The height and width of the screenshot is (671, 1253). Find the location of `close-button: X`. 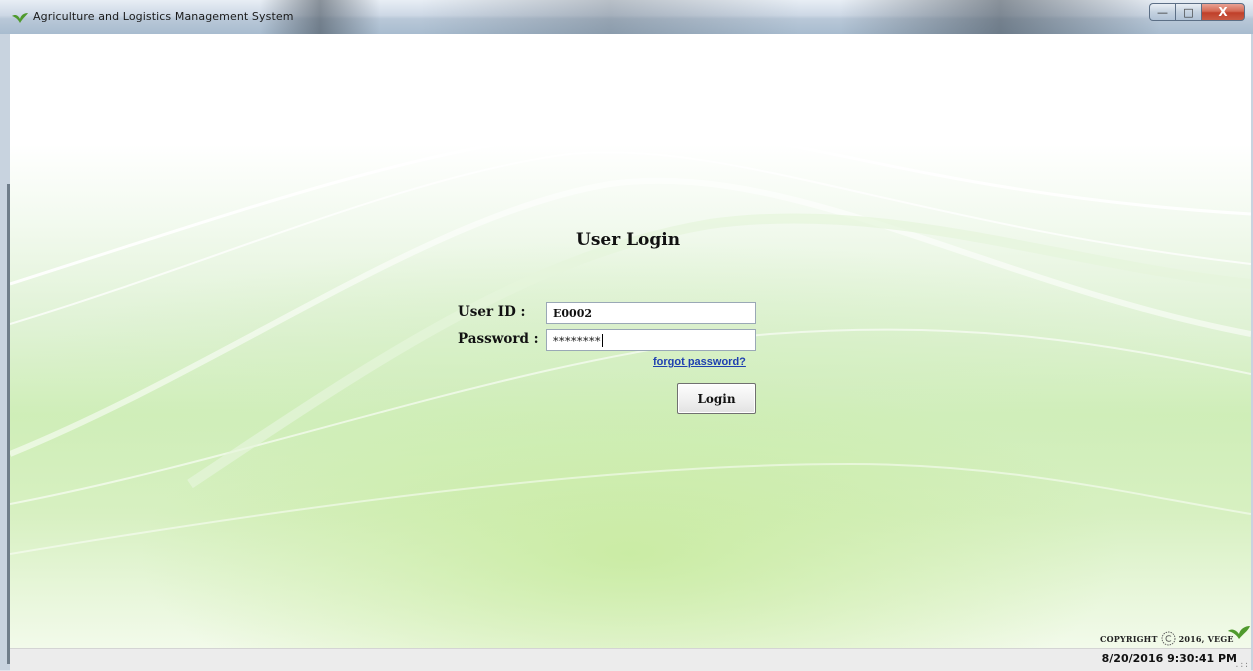

close-button: X is located at coordinates (1223, 12).